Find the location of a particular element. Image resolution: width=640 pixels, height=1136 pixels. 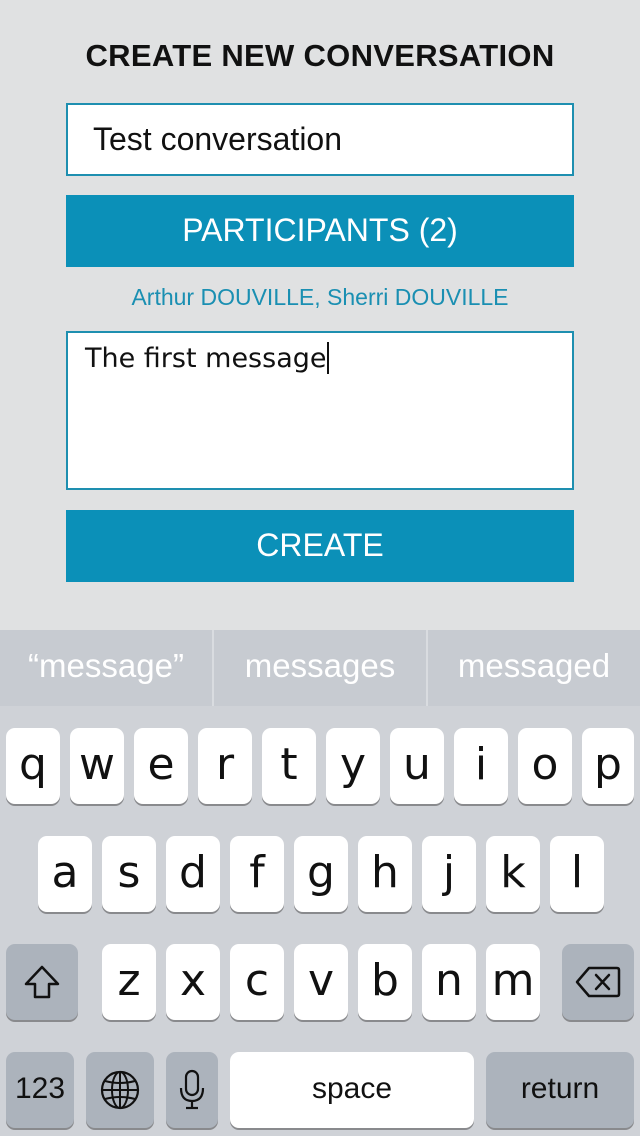

message-input: The first message is located at coordinates (320, 410).